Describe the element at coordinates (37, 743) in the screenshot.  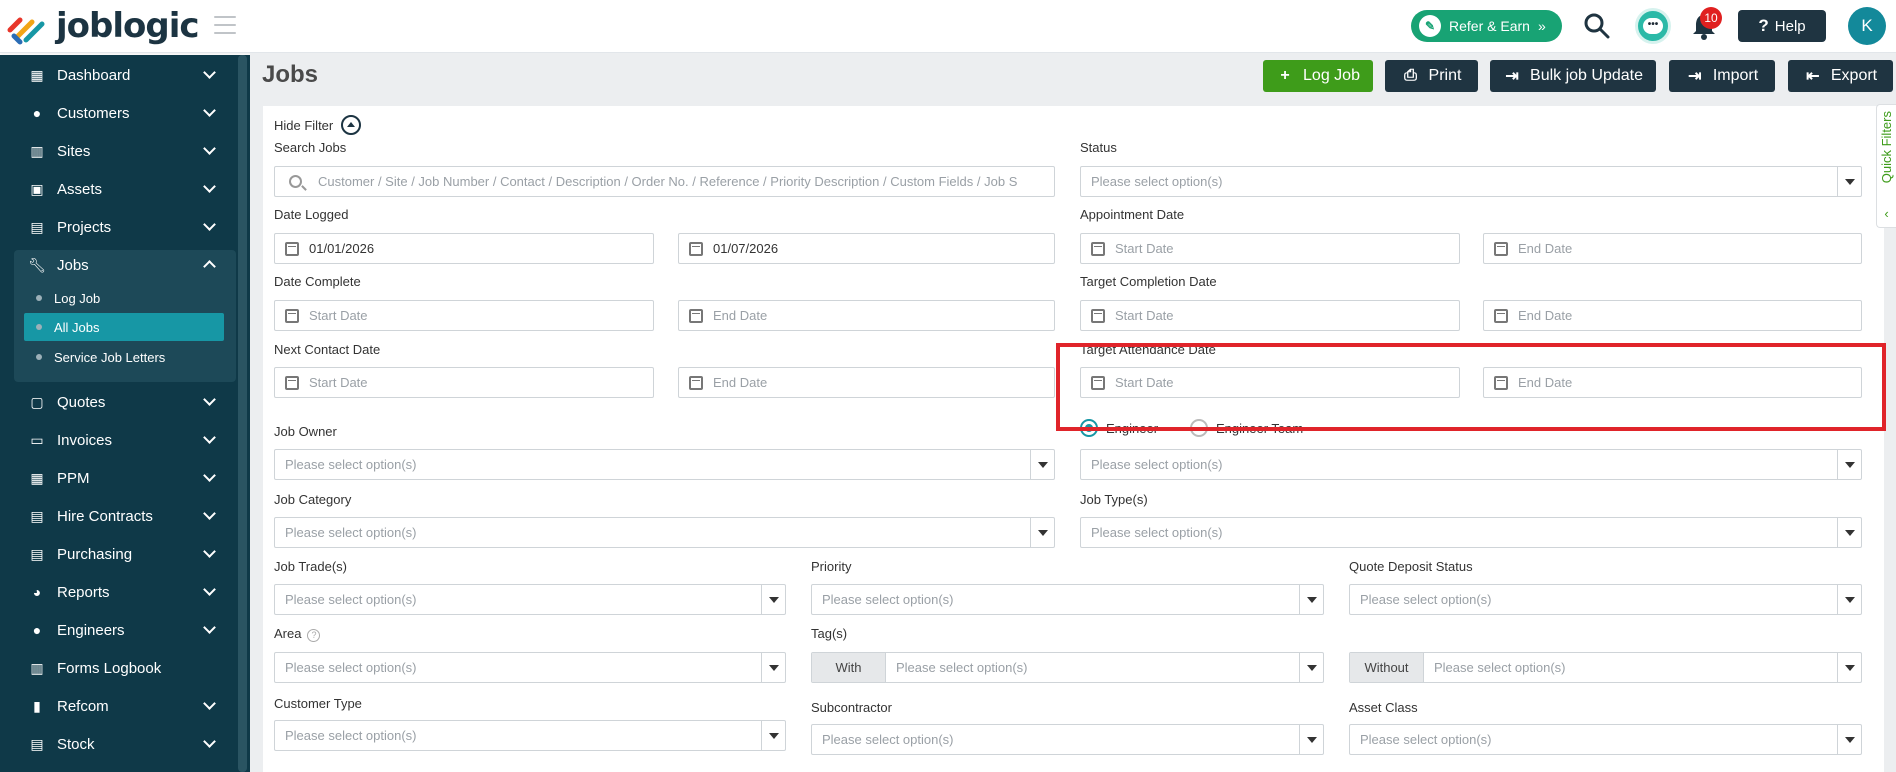
I see `stock-icon: ▤` at that location.